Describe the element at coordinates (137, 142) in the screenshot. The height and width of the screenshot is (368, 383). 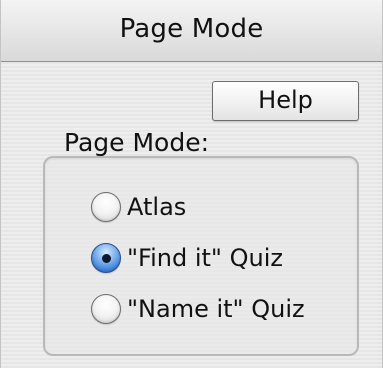
I see `page-mode-group-label: Page Mode:` at that location.